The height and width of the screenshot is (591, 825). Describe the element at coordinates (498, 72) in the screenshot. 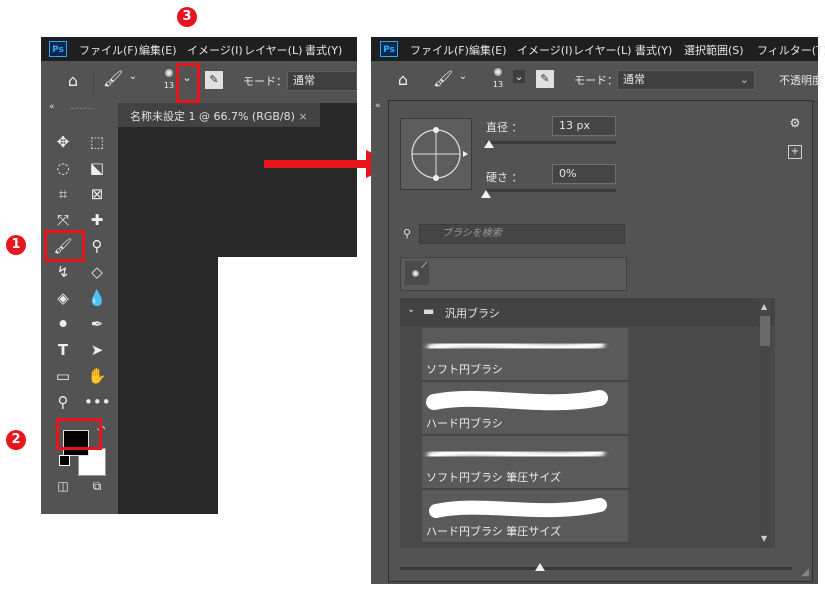

I see `brush-preview-icon` at that location.